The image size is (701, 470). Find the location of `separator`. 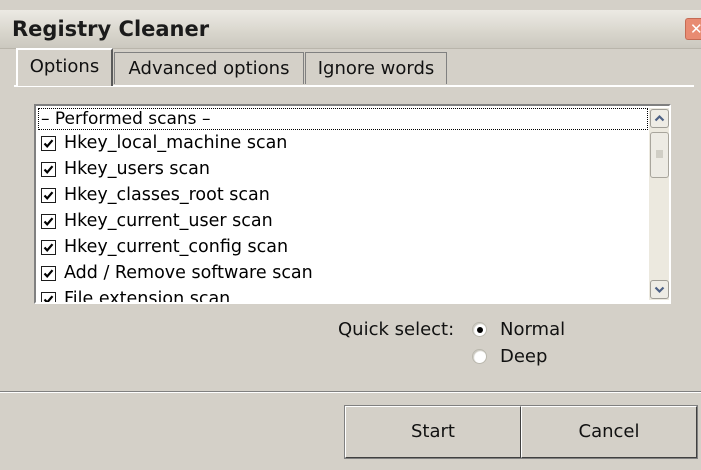

separator is located at coordinates (350, 392).